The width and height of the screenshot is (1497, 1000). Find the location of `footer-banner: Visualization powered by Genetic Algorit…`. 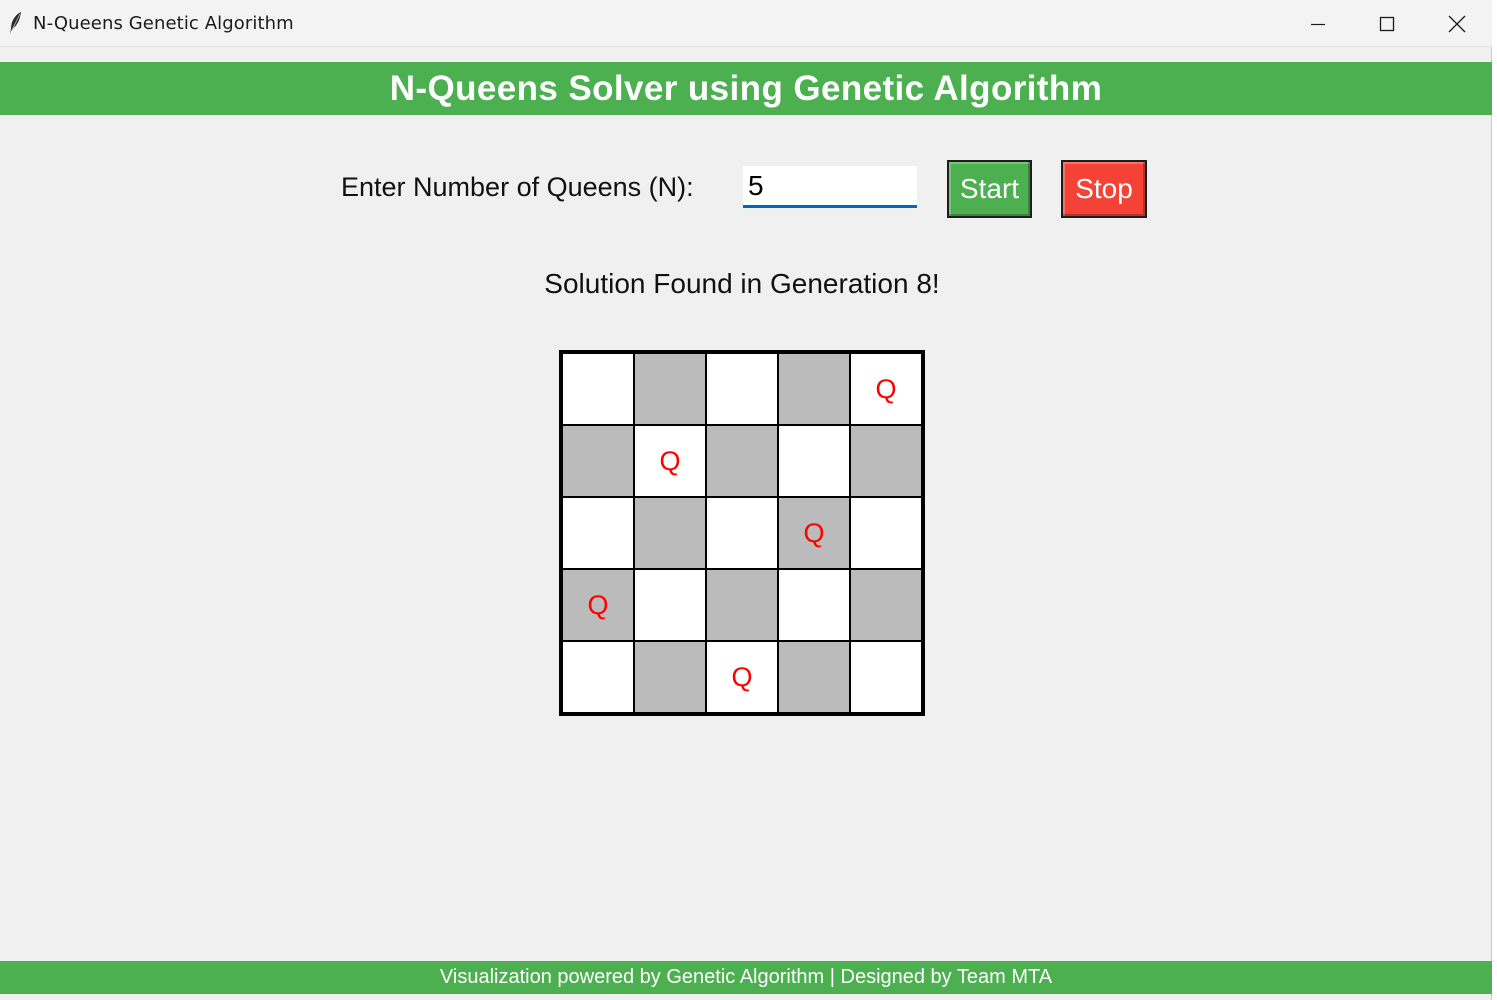

footer-banner: Visualization powered by Genetic Algorit… is located at coordinates (746, 977).